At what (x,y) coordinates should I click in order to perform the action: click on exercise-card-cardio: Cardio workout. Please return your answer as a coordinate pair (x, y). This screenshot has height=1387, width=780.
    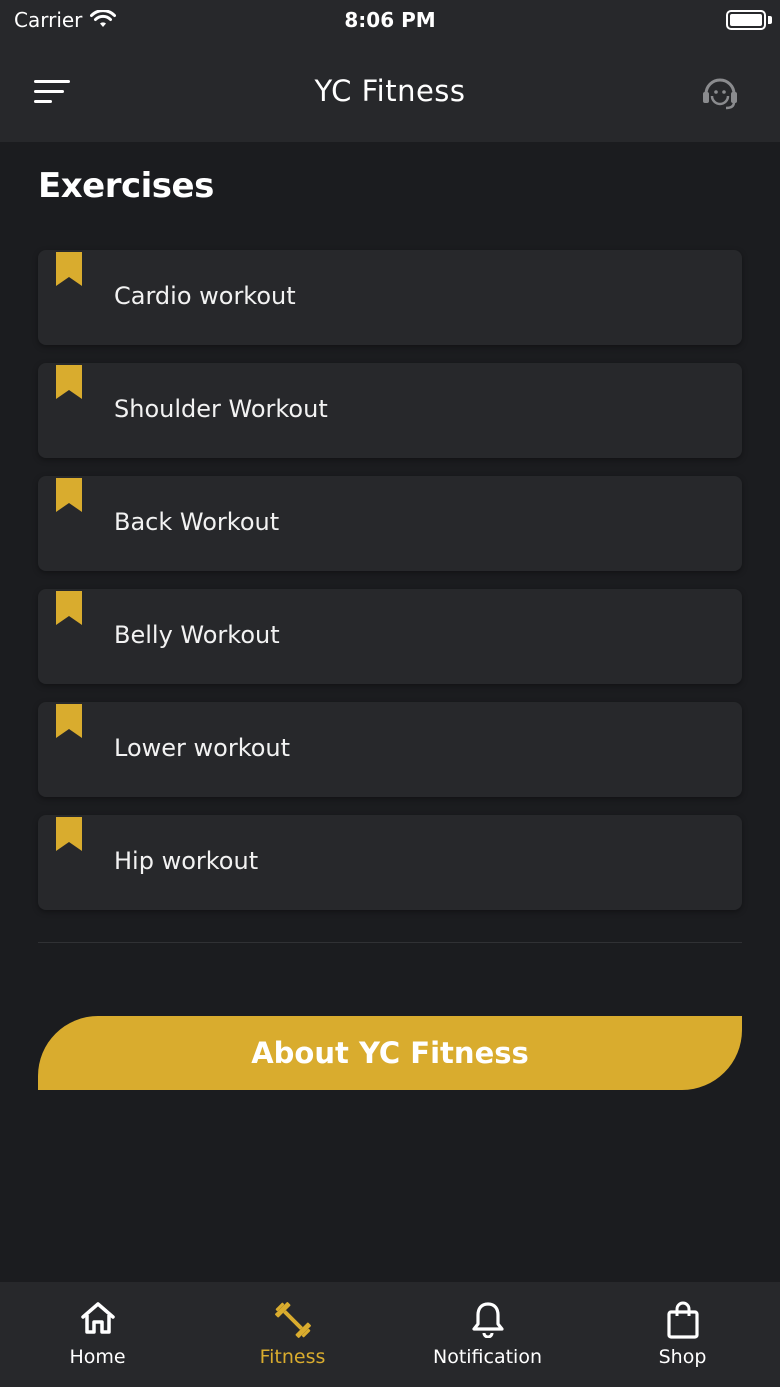
    Looking at the image, I should click on (390, 297).